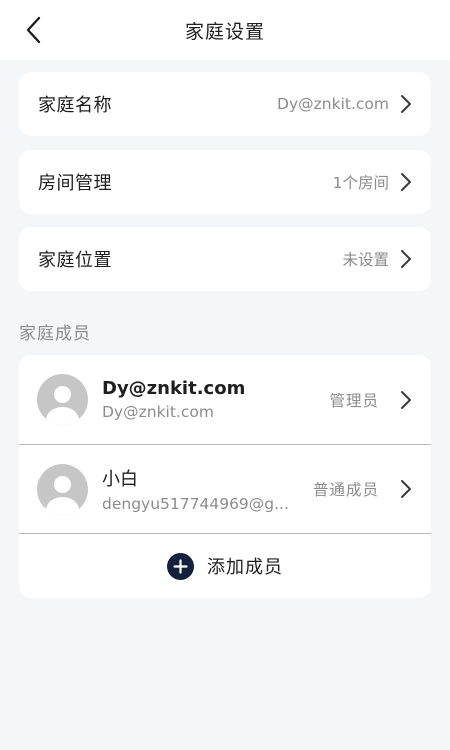 The width and height of the screenshot is (450, 750). I want to click on add-member-button: 添加成员, so click(225, 565).